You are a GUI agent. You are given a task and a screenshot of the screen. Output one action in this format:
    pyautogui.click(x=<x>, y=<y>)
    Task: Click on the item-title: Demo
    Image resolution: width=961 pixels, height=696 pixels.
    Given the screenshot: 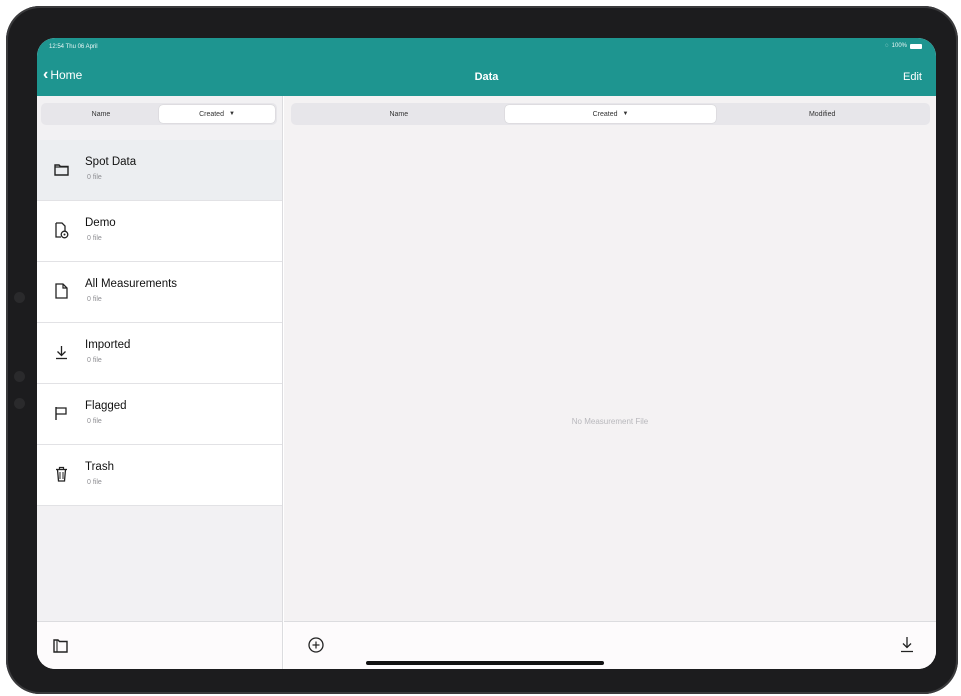 What is the action you would take?
    pyautogui.click(x=100, y=223)
    